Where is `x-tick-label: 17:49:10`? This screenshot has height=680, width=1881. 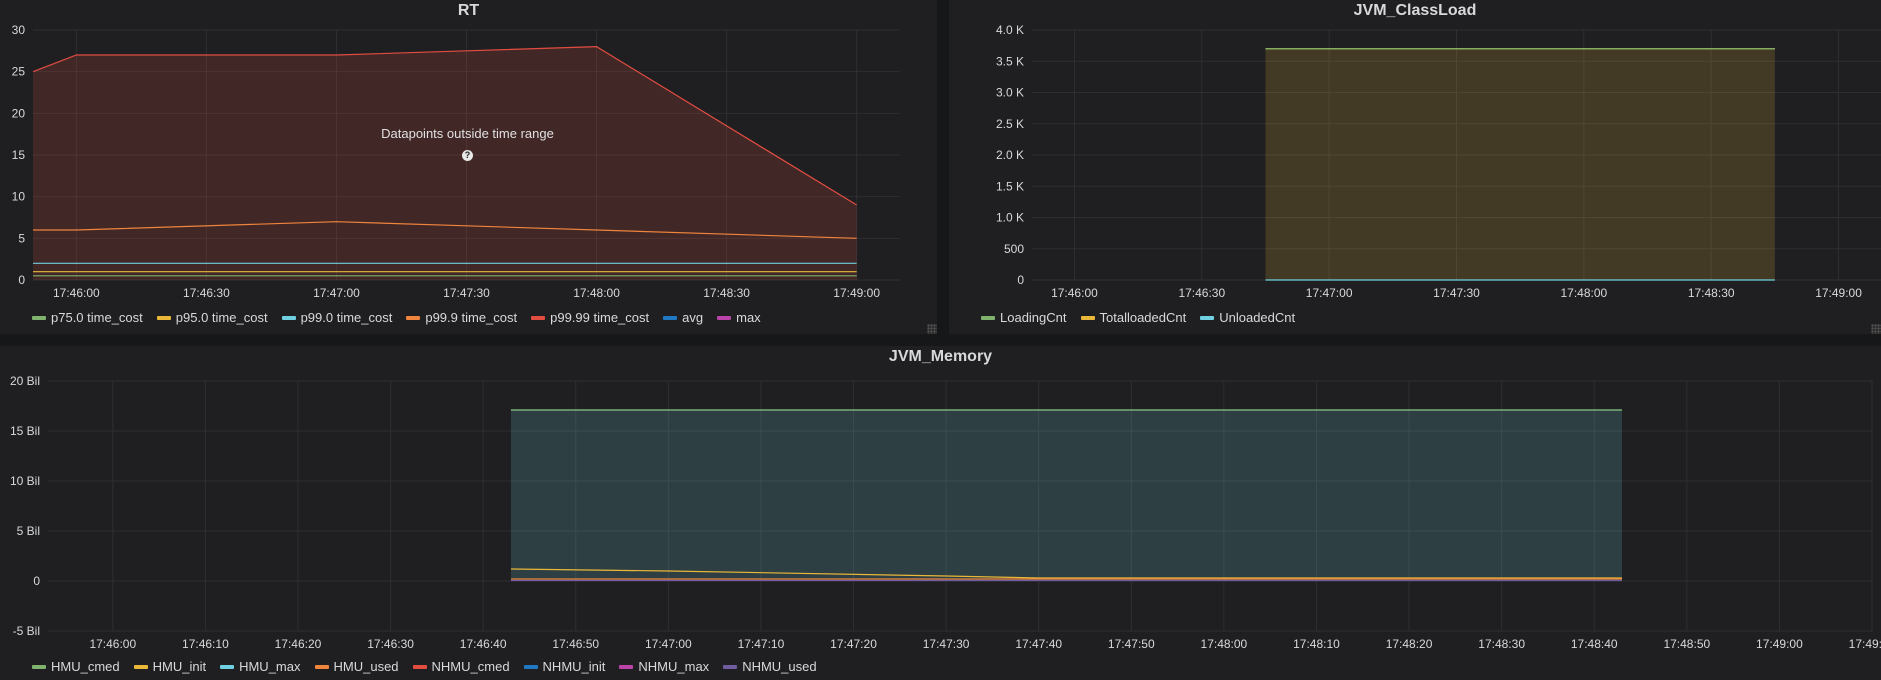 x-tick-label: 17:49:10 is located at coordinates (1865, 644).